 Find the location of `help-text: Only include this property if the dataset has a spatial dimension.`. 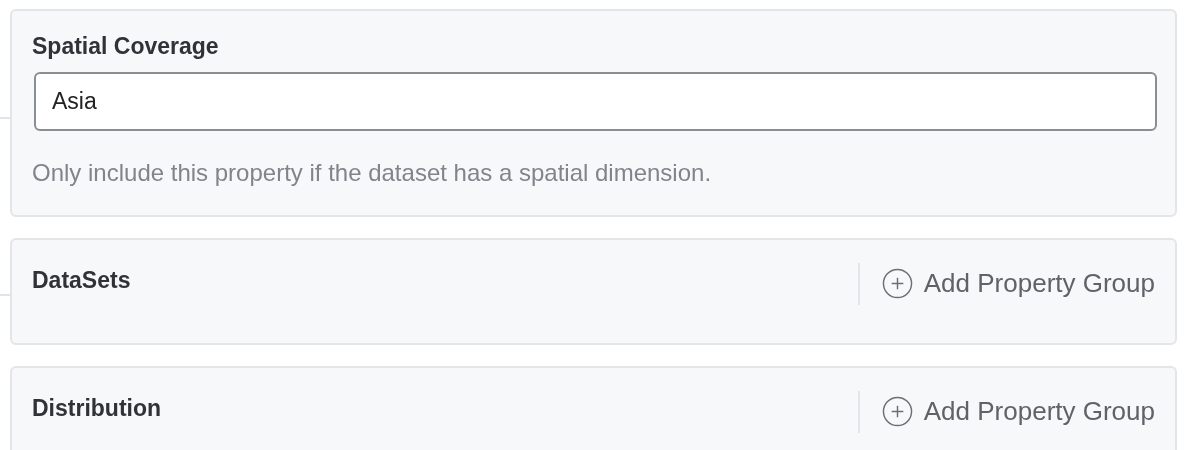

help-text: Only include this property if the dataset has a spatial dimension. is located at coordinates (372, 173).